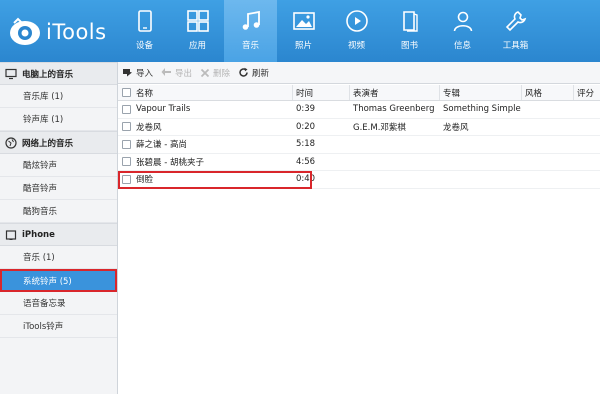  Describe the element at coordinates (149, 127) in the screenshot. I see `cell-name: 龙卷风` at that location.